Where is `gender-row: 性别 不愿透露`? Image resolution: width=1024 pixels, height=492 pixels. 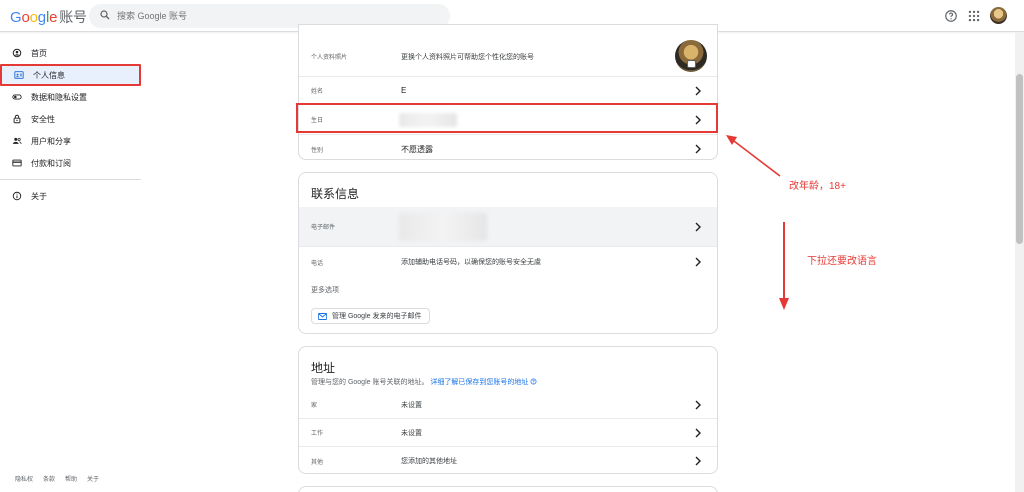
gender-row: 性别 不愿透露 is located at coordinates (508, 147).